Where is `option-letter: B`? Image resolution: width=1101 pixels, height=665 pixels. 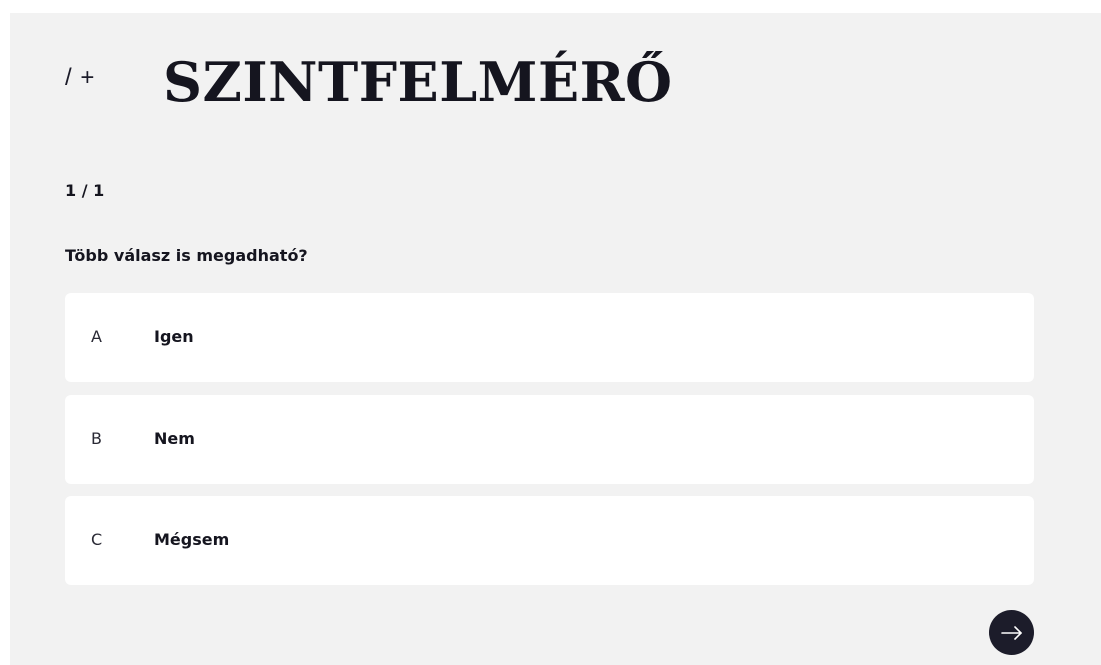
option-letter: B is located at coordinates (96, 438).